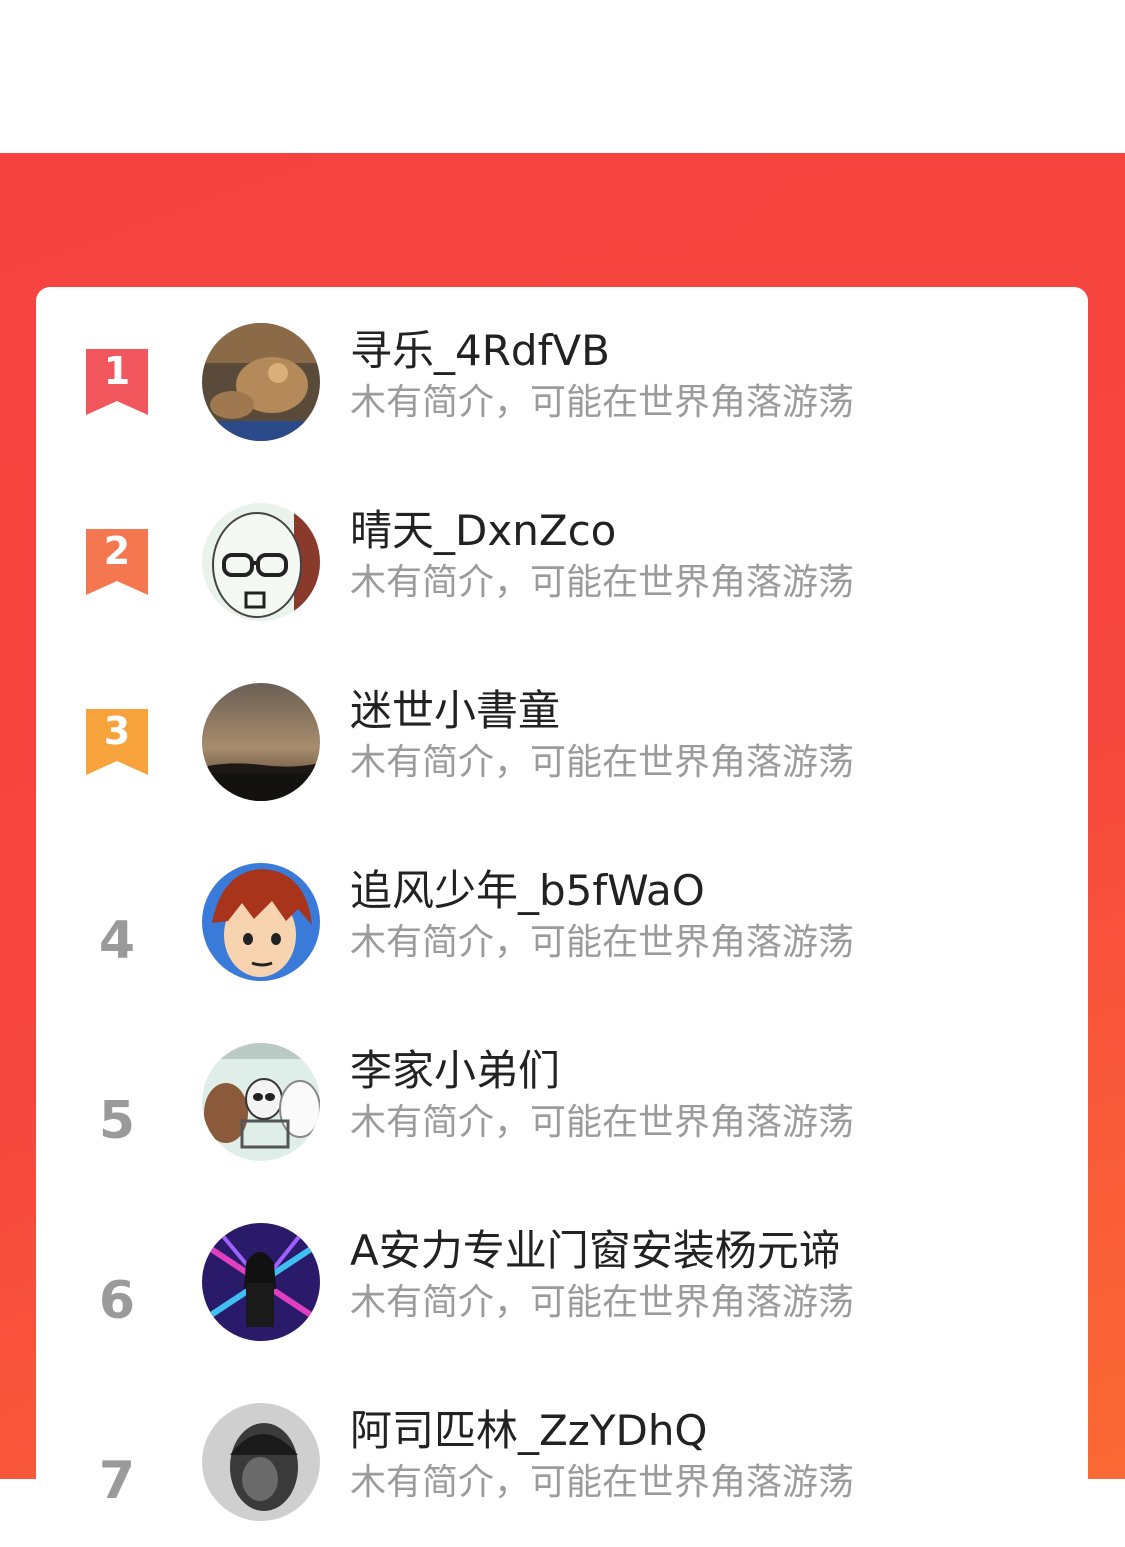 The image size is (1125, 1547). I want to click on rank-number: 2, so click(117, 551).